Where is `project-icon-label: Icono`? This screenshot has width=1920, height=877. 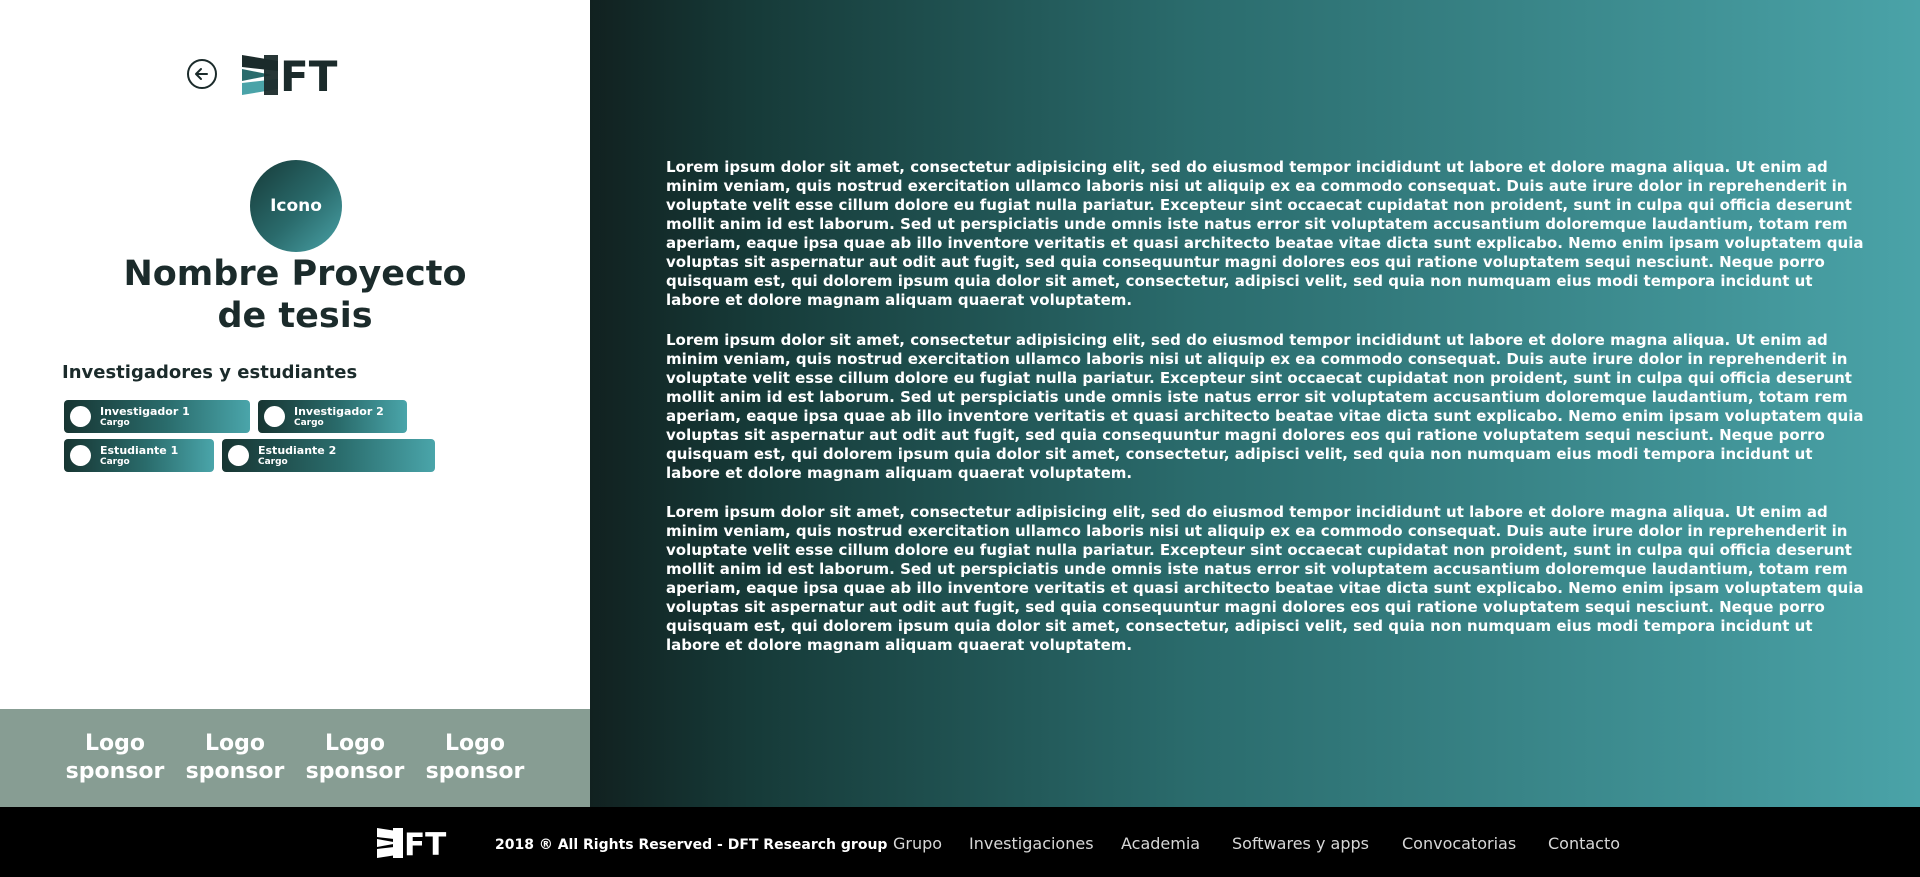
project-icon-label: Icono is located at coordinates (296, 206).